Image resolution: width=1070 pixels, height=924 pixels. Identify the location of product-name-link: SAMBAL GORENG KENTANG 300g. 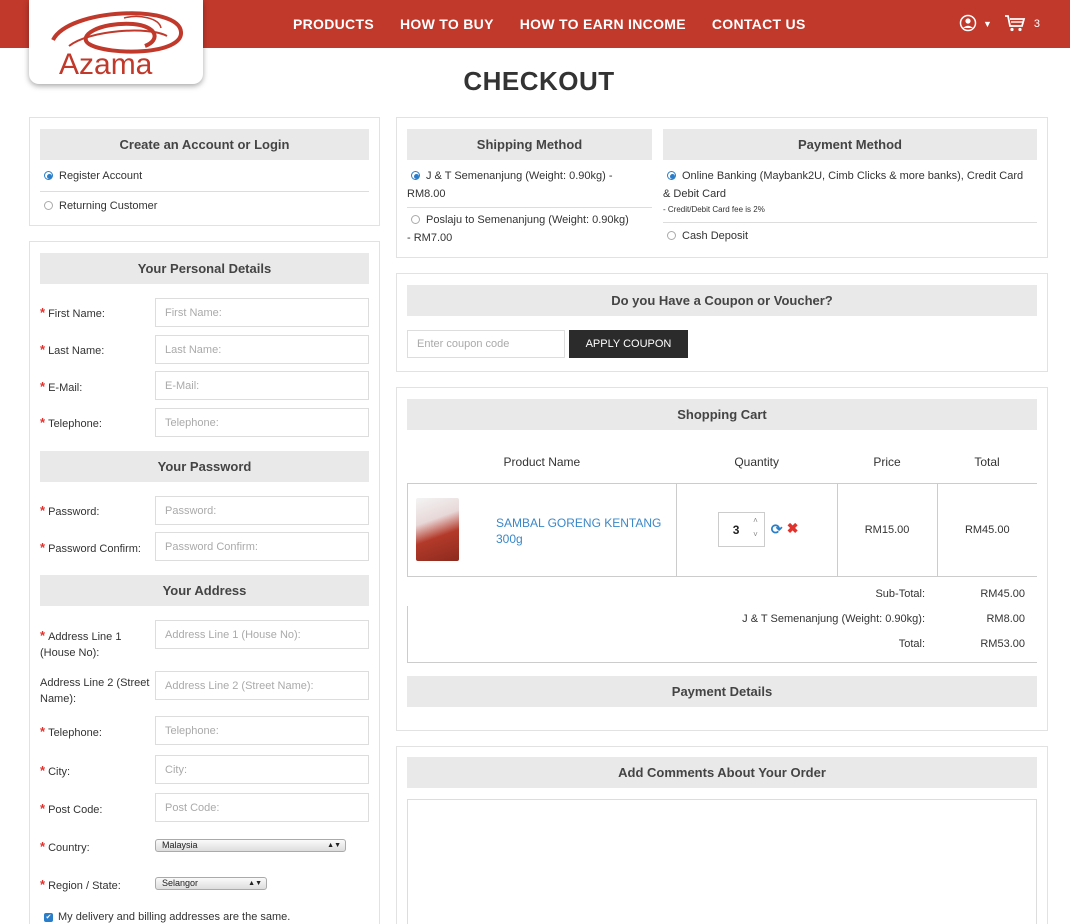
(581, 531).